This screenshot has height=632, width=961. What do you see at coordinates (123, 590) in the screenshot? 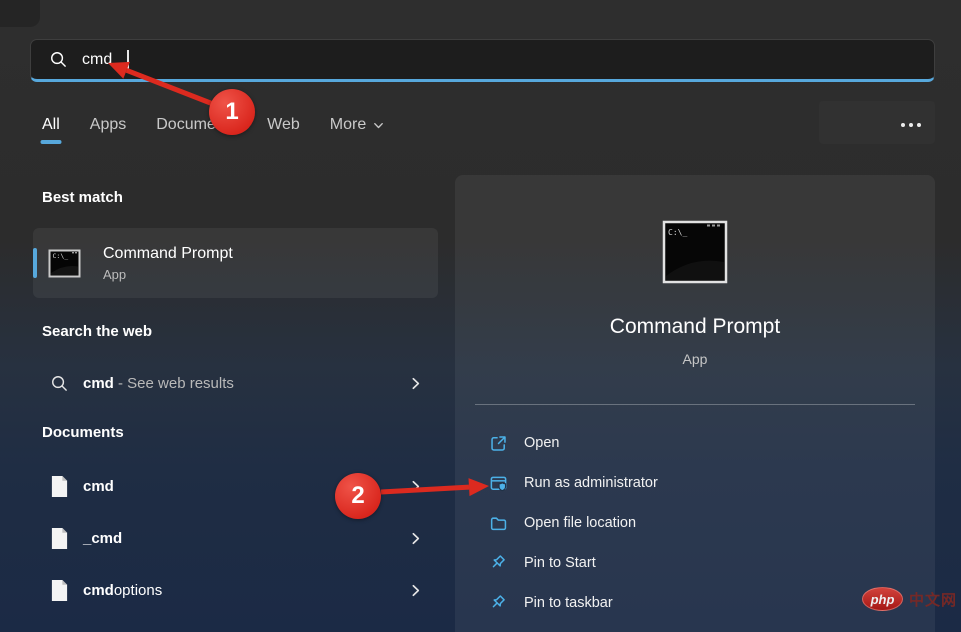
I see `document-name: cmd options` at bounding box center [123, 590].